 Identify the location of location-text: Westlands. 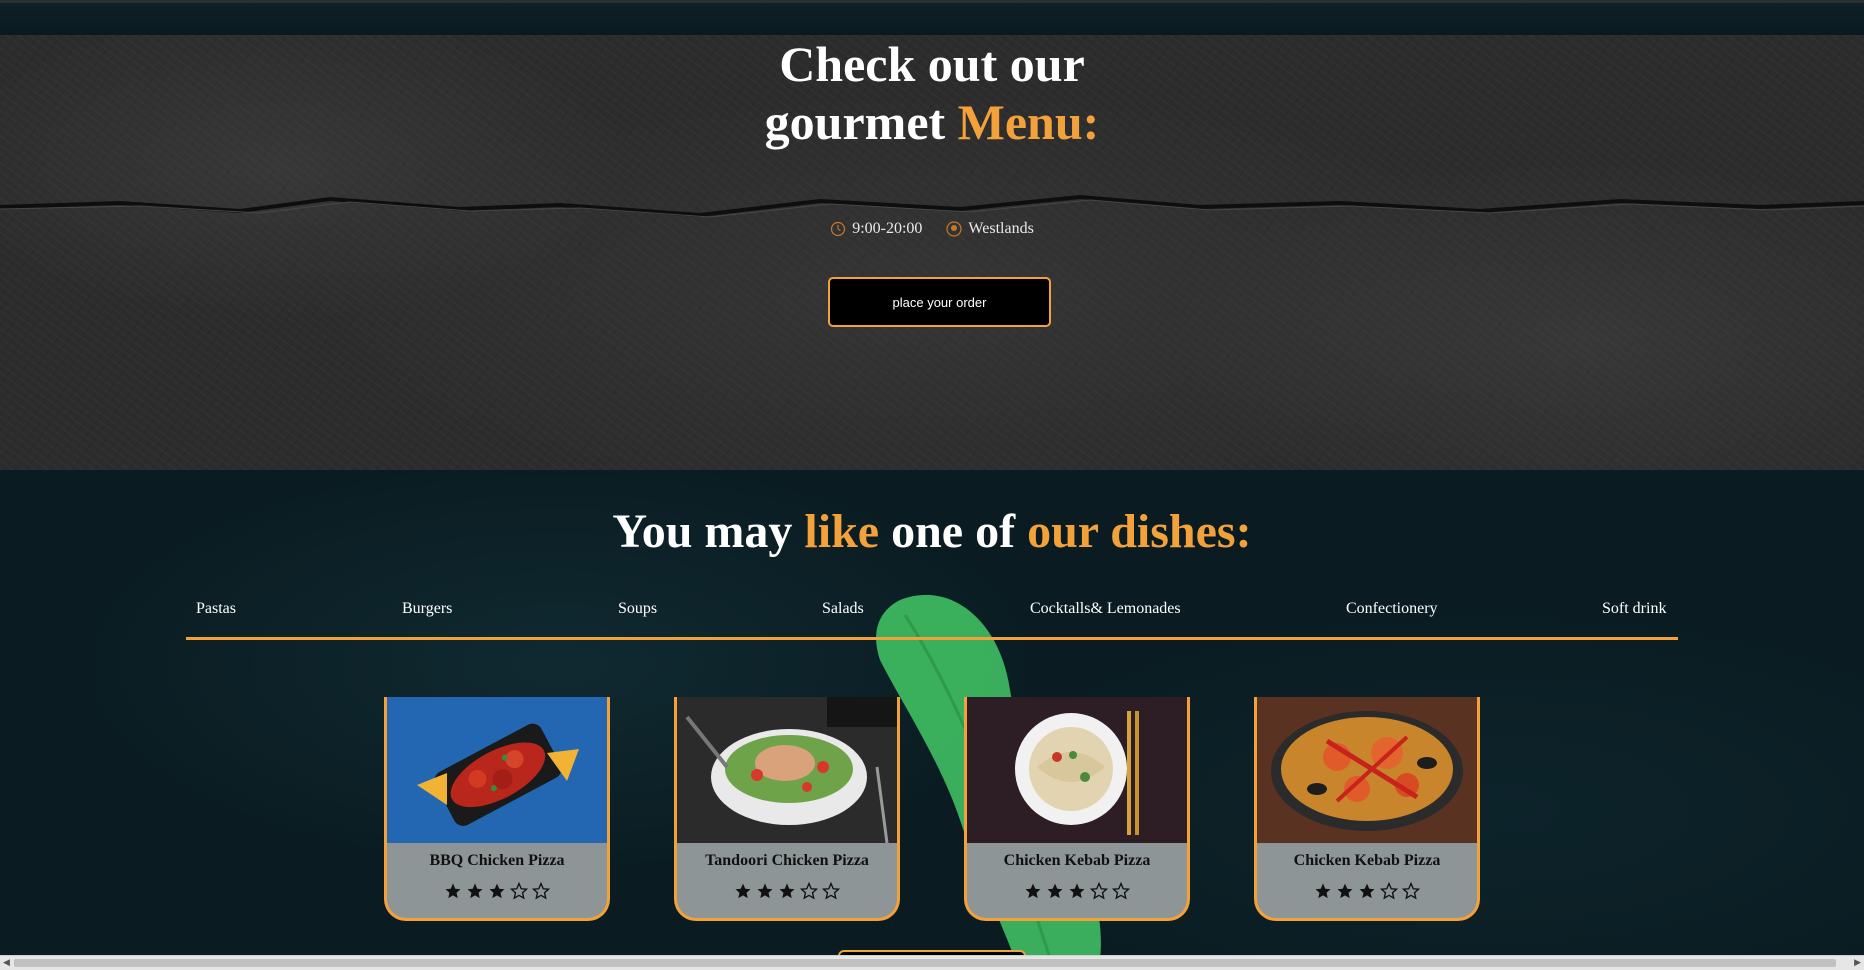
(1001, 228).